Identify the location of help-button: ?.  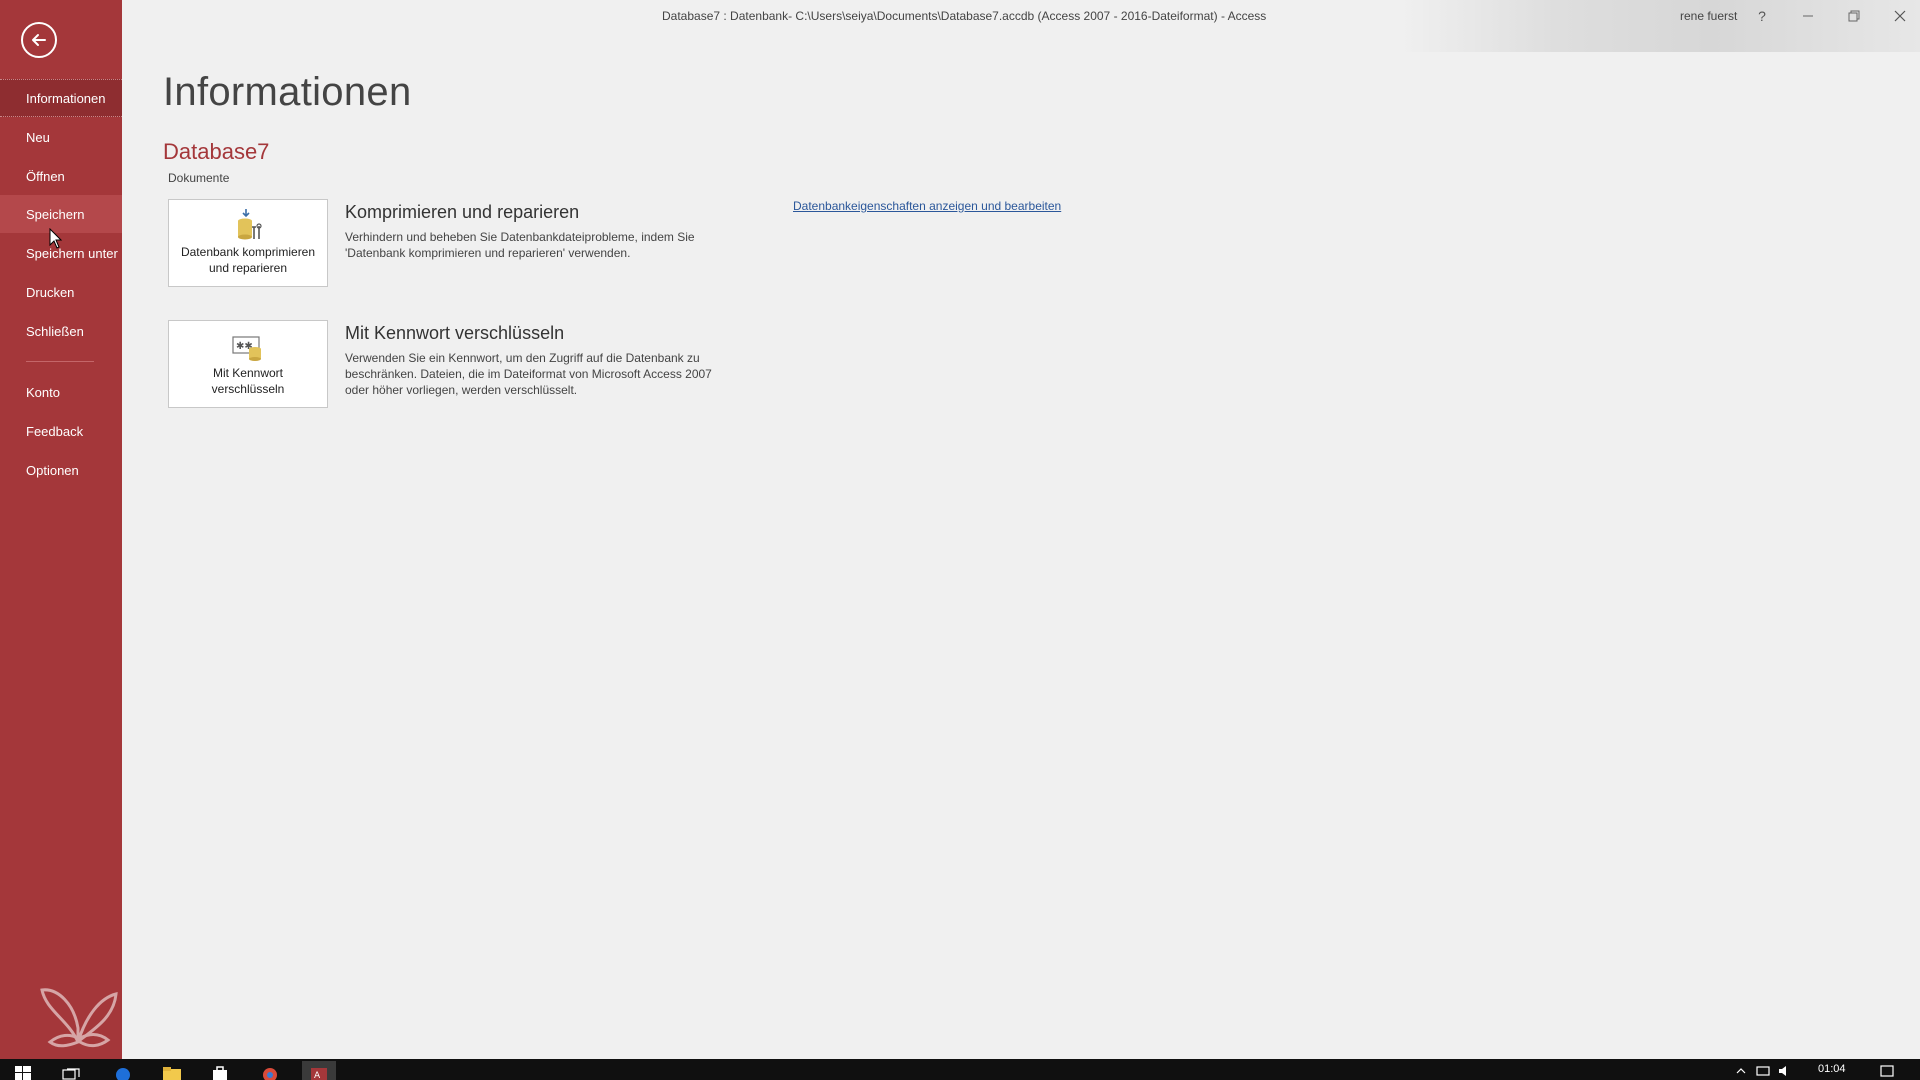
(1762, 16).